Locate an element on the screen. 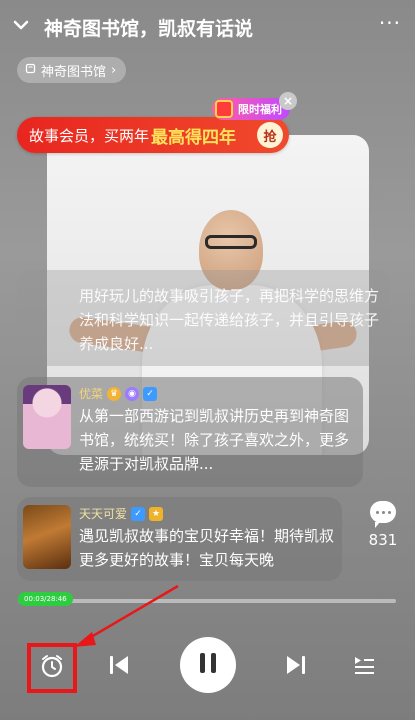  next-button is located at coordinates (296, 667).